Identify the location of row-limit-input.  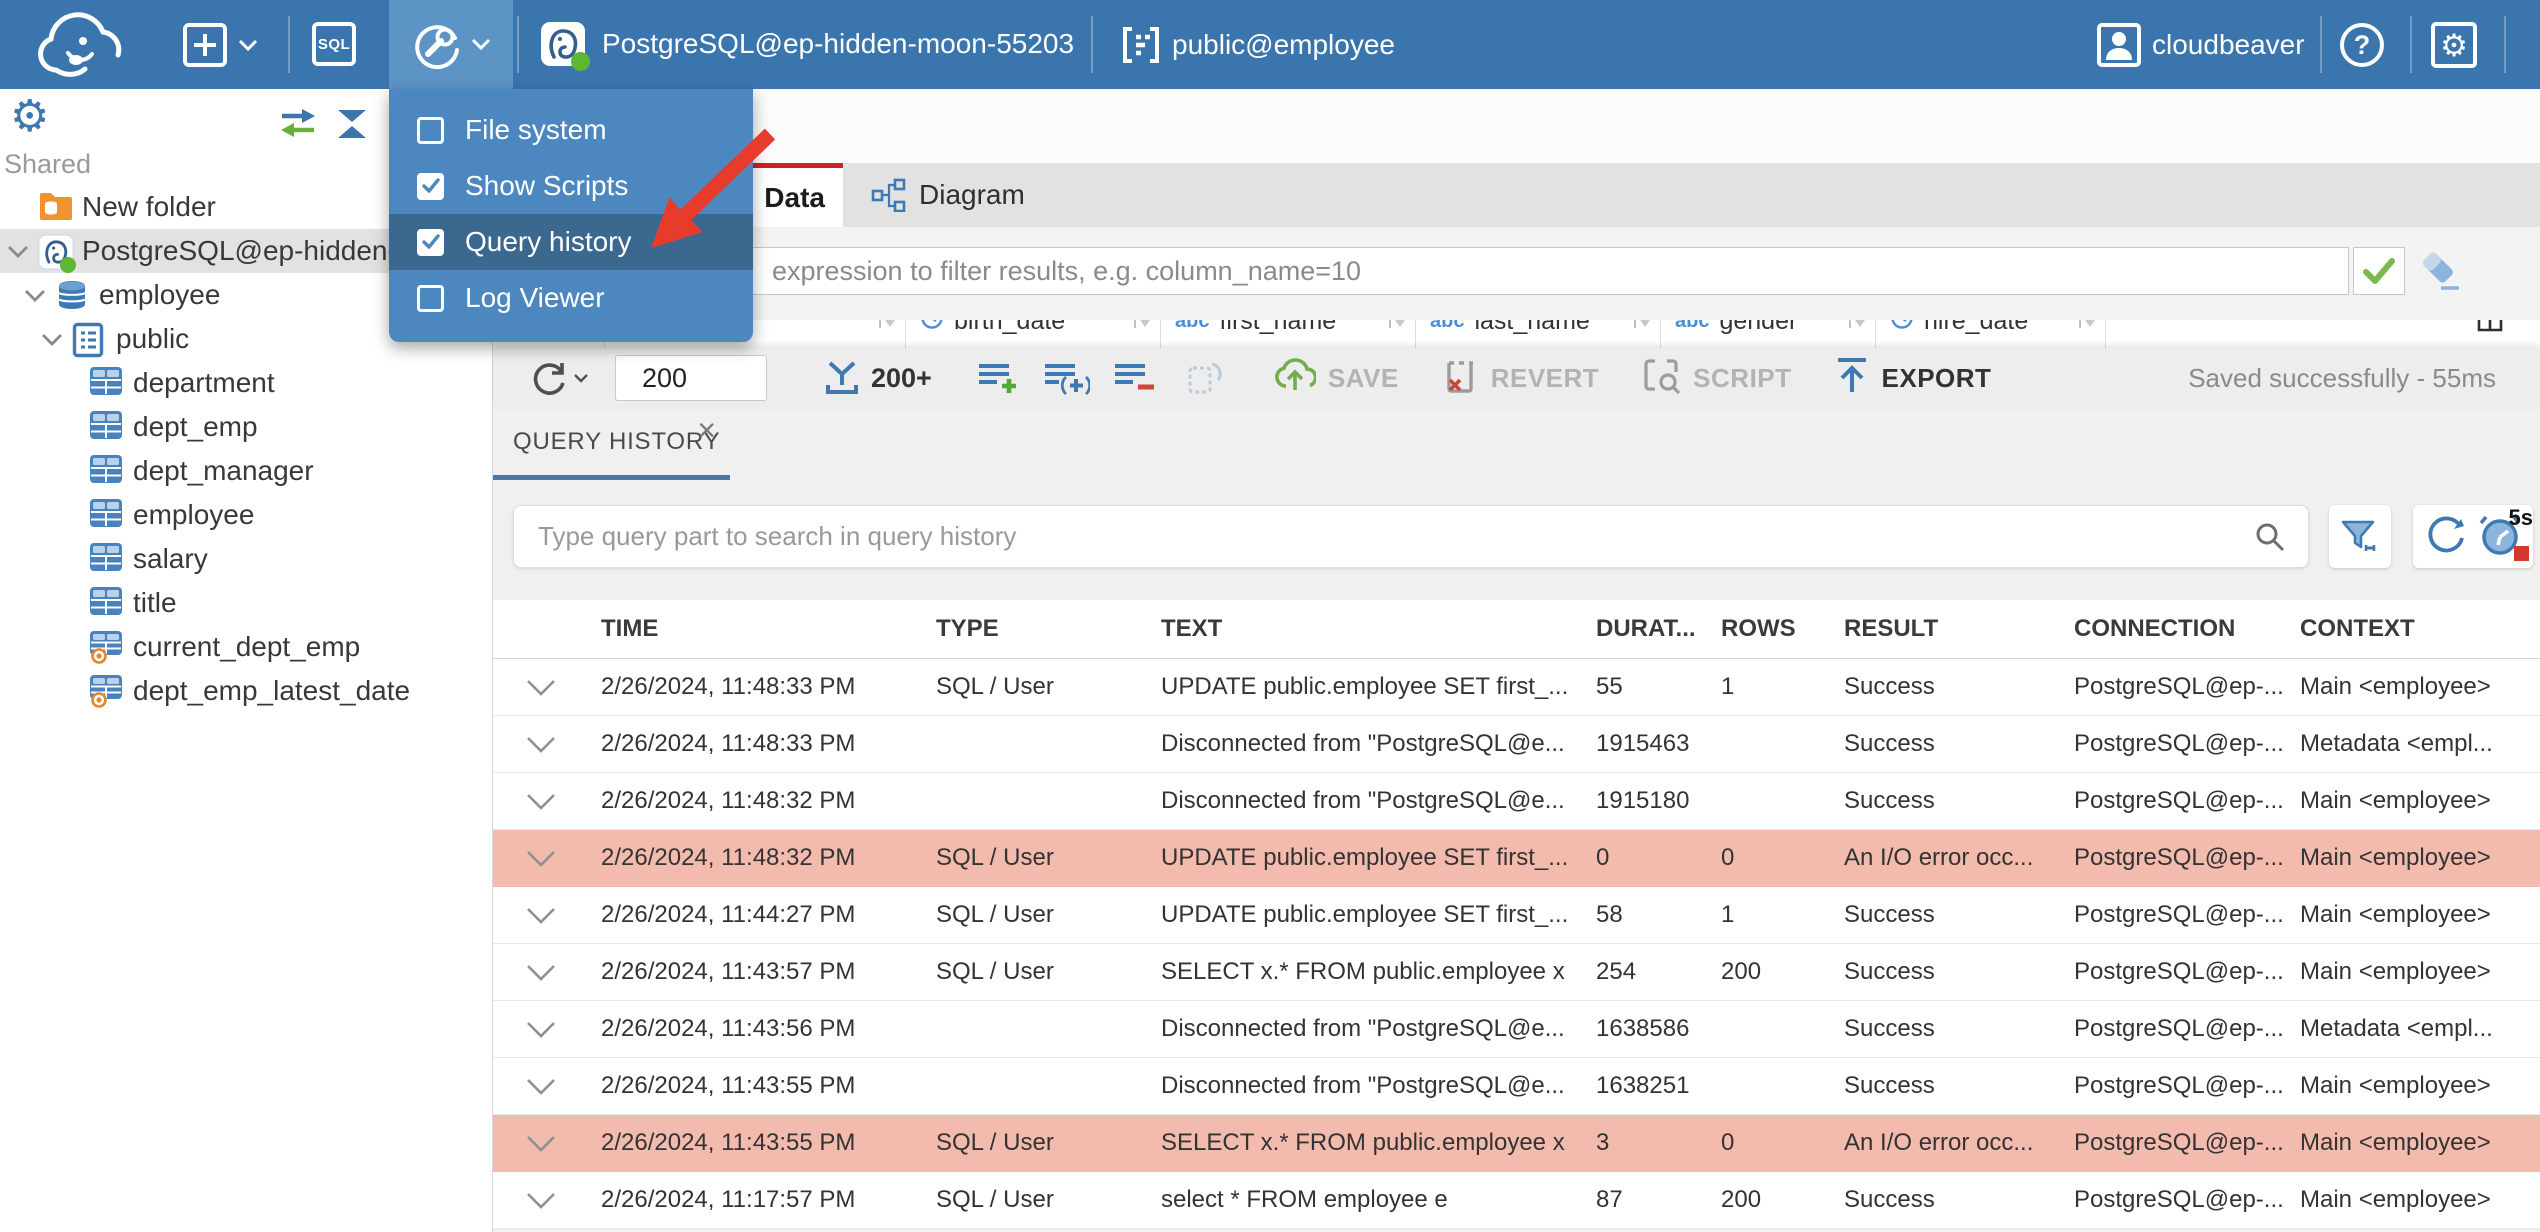
(691, 378).